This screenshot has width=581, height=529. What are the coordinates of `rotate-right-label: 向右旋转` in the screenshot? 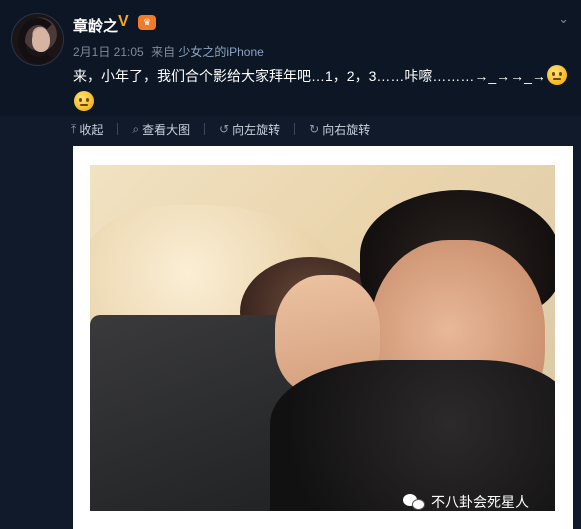 It's located at (346, 129).